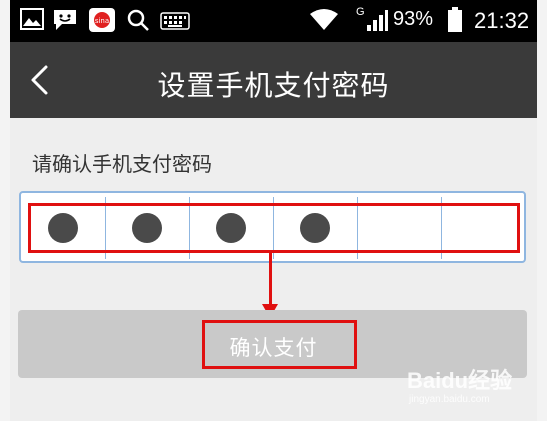 Image resolution: width=547 pixels, height=421 pixels. I want to click on page-title: 设置手机支付密码, so click(273, 85).